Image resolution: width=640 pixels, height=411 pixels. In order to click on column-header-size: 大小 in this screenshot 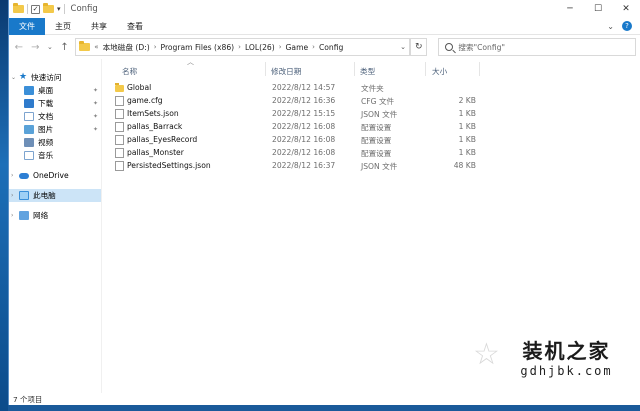, I will do `click(439, 71)`.